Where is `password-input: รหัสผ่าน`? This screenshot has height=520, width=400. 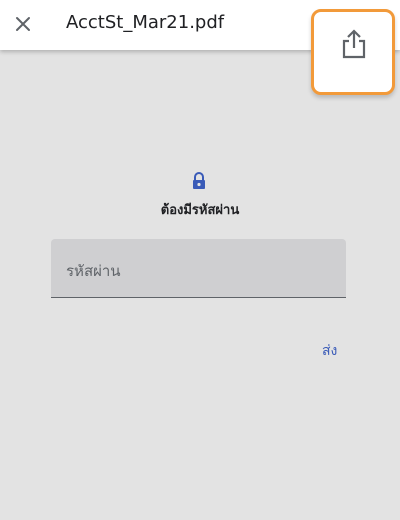 password-input: รหัสผ่าน is located at coordinates (198, 268).